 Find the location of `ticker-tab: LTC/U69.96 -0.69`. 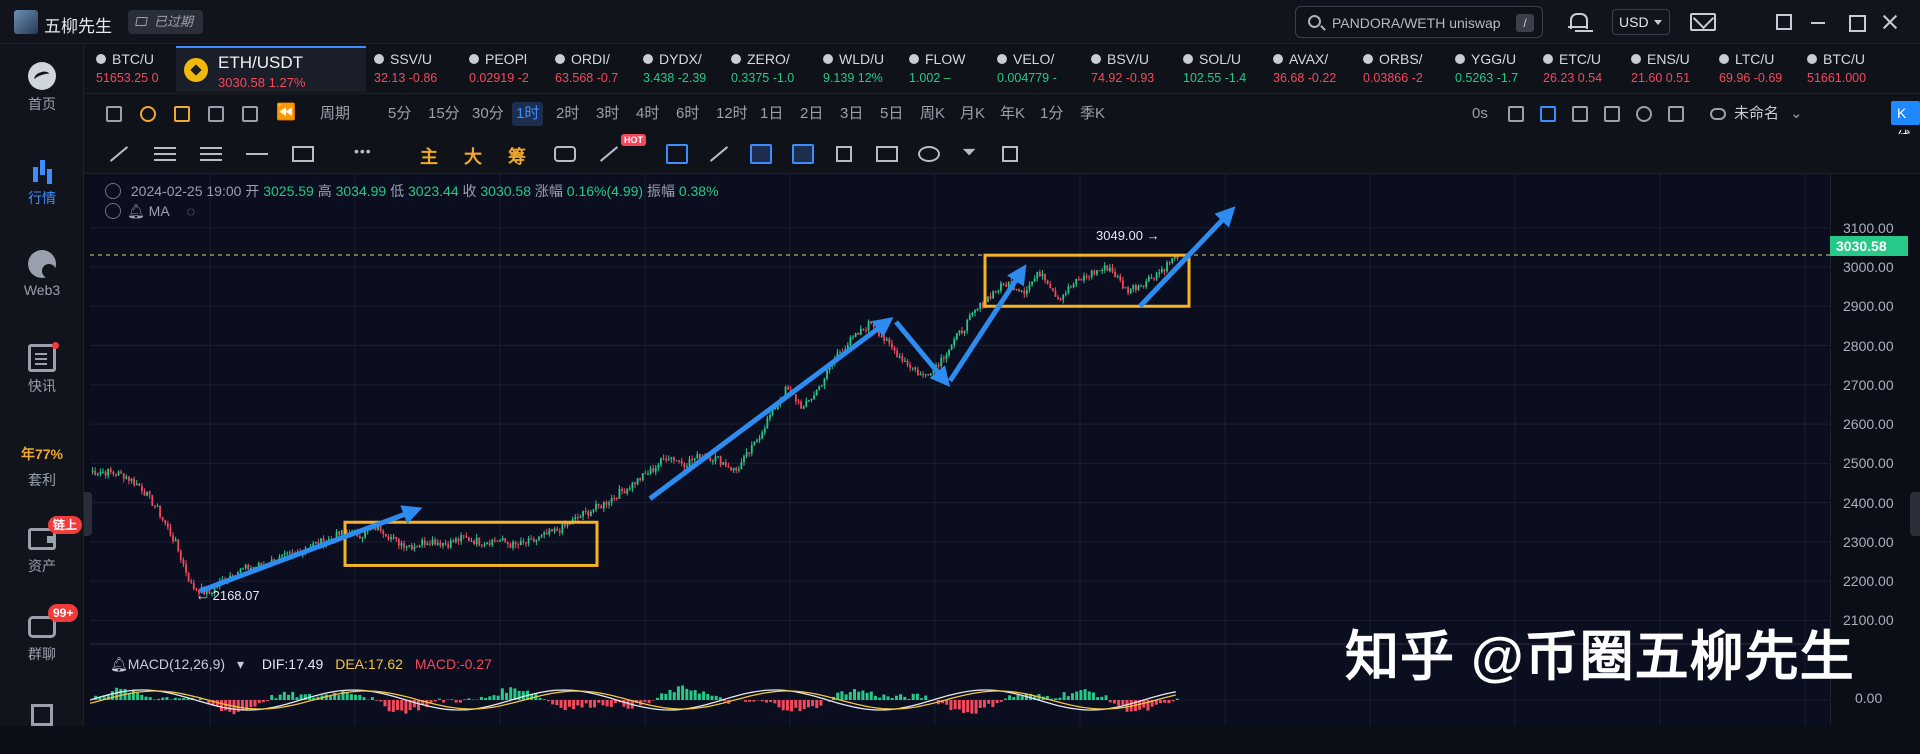

ticker-tab: LTC/U69.96 -0.69 is located at coordinates (1755, 69).